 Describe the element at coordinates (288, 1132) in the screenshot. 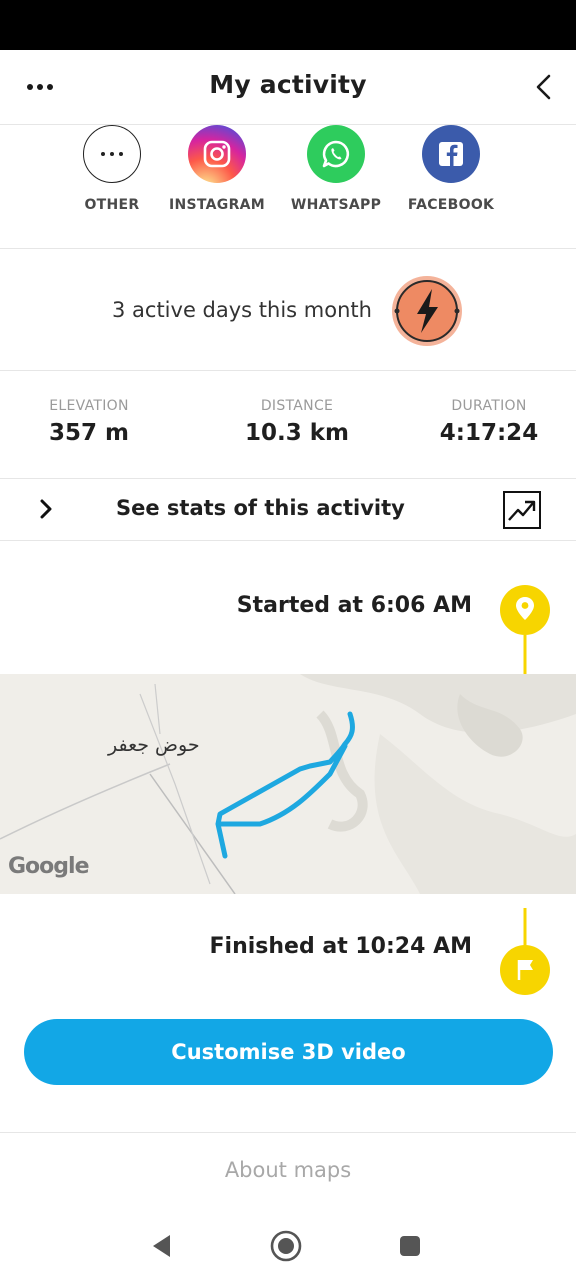

I see `divider` at that location.